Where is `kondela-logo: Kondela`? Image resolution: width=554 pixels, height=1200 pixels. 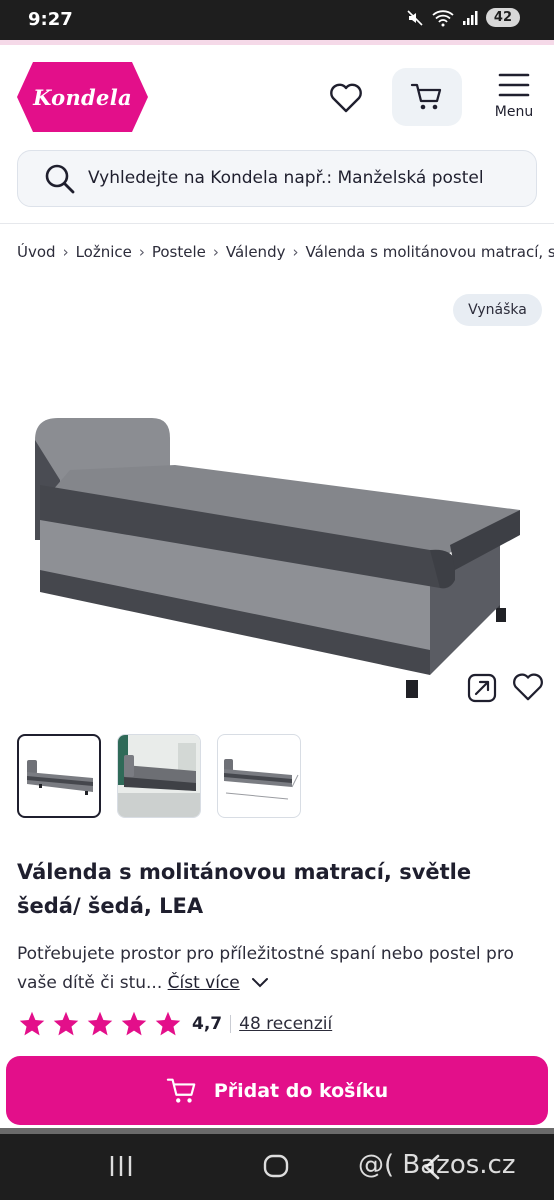 kondela-logo: Kondela is located at coordinates (82, 97).